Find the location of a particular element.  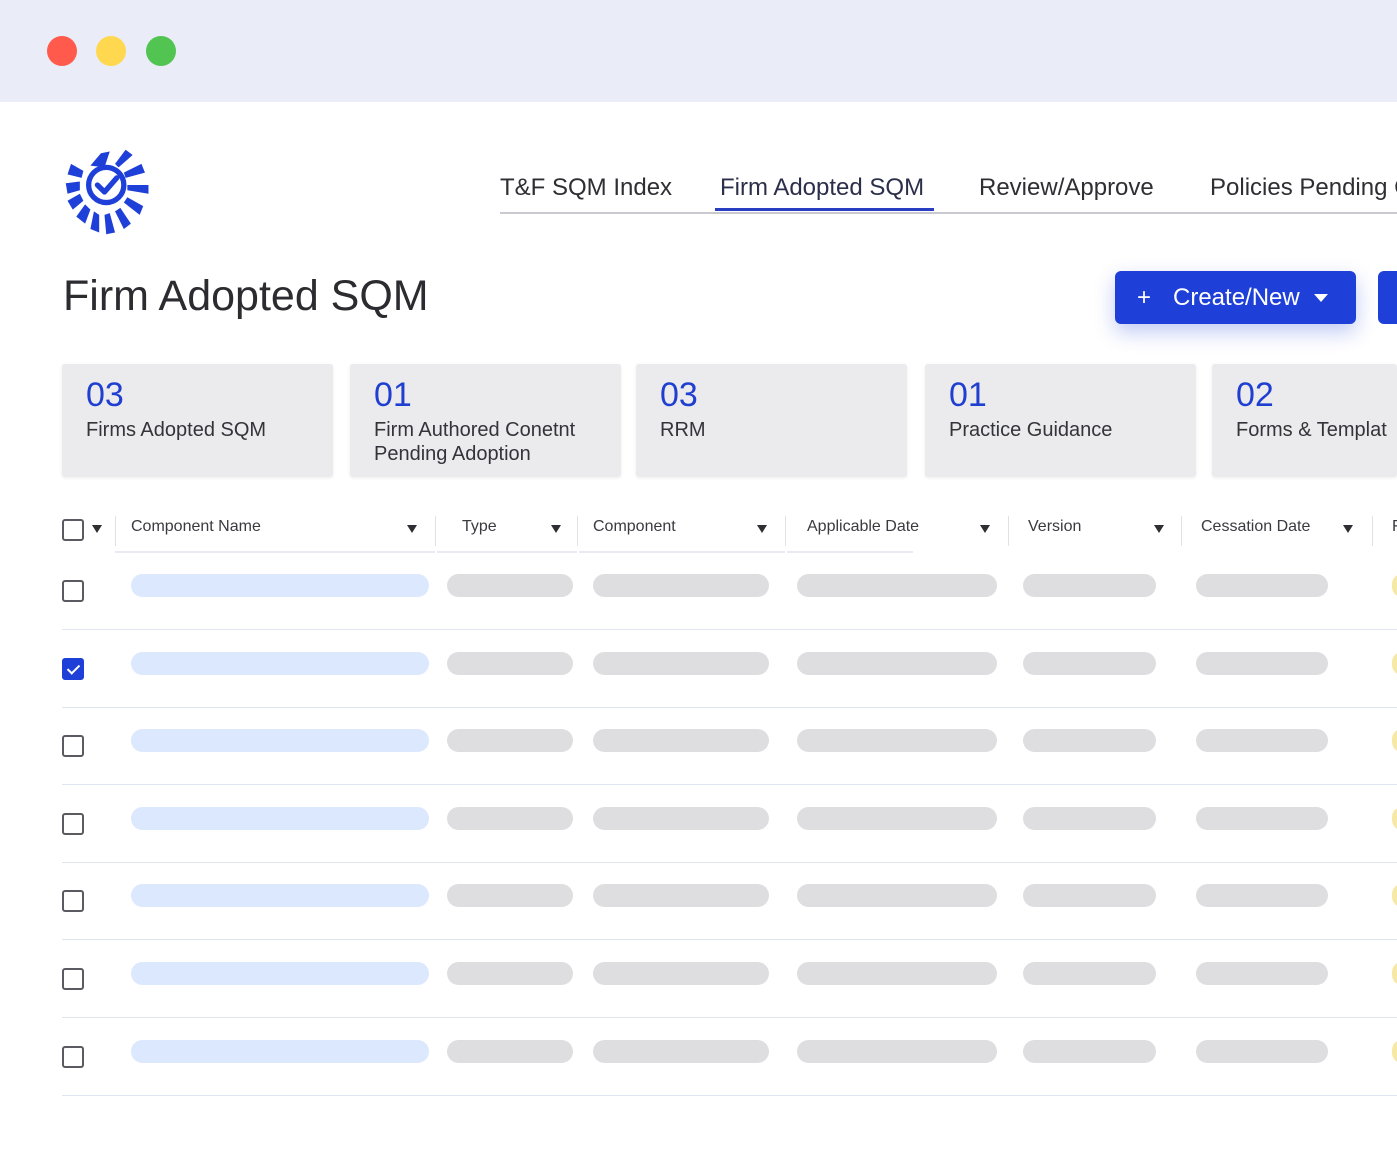

secondary-action-button is located at coordinates (1387, 297).